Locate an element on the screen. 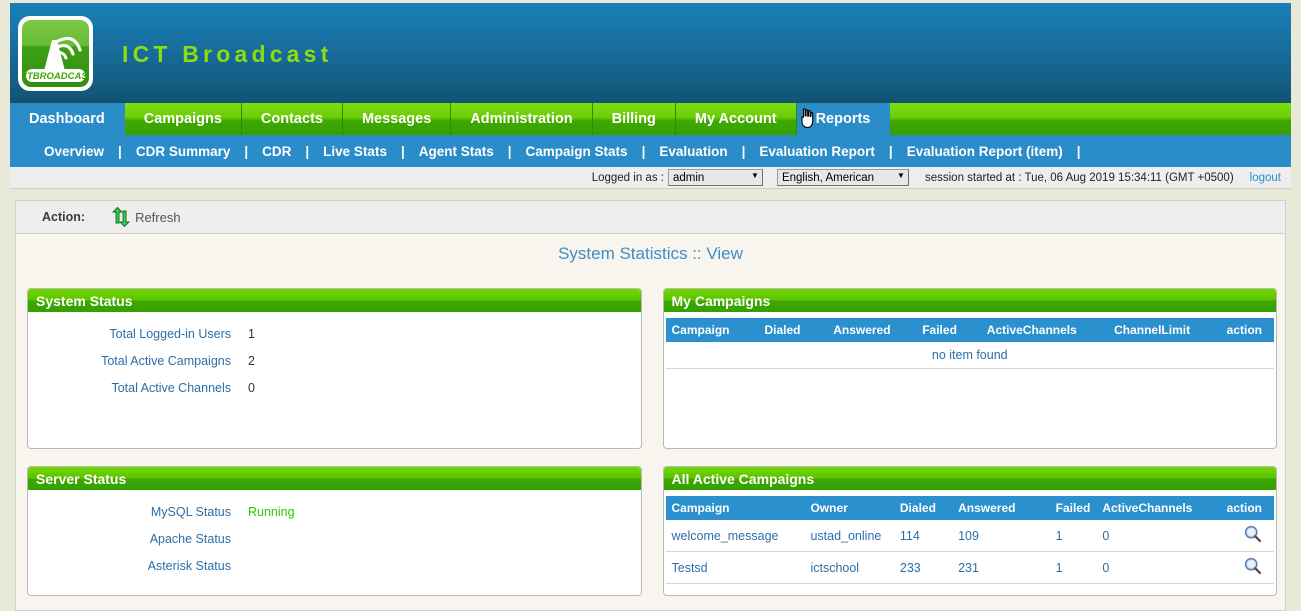 The image size is (1301, 611). language-select: English, American is located at coordinates (842, 177).